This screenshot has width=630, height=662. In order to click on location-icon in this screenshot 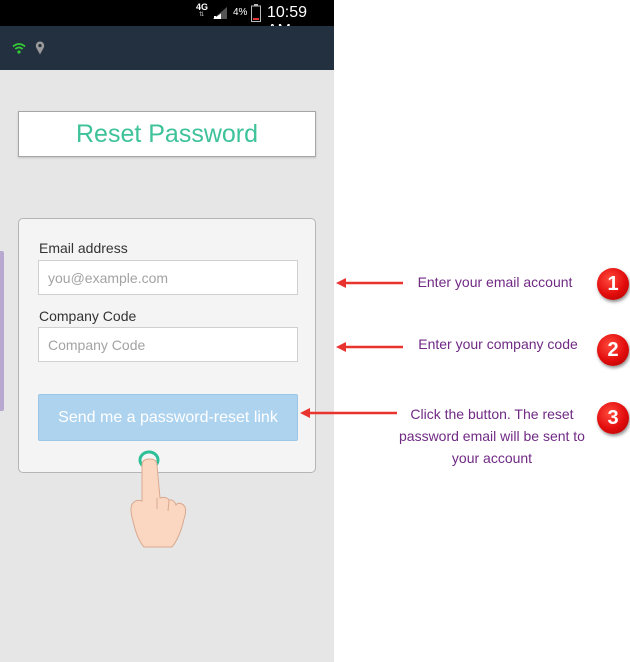, I will do `click(40, 48)`.